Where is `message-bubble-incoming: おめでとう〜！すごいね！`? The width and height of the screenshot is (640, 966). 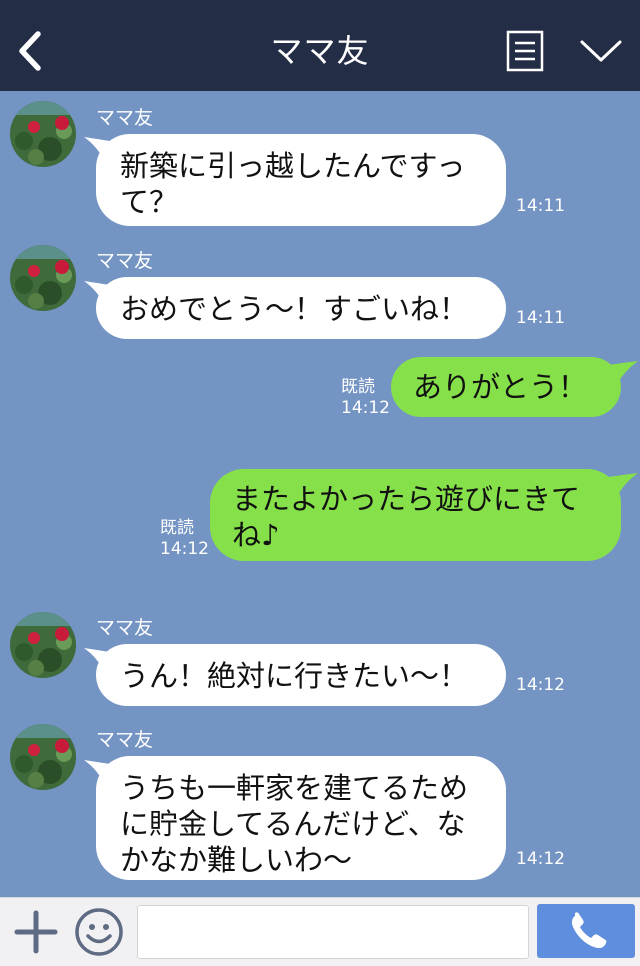 message-bubble-incoming: おめでとう〜！すごいね！ is located at coordinates (301, 308).